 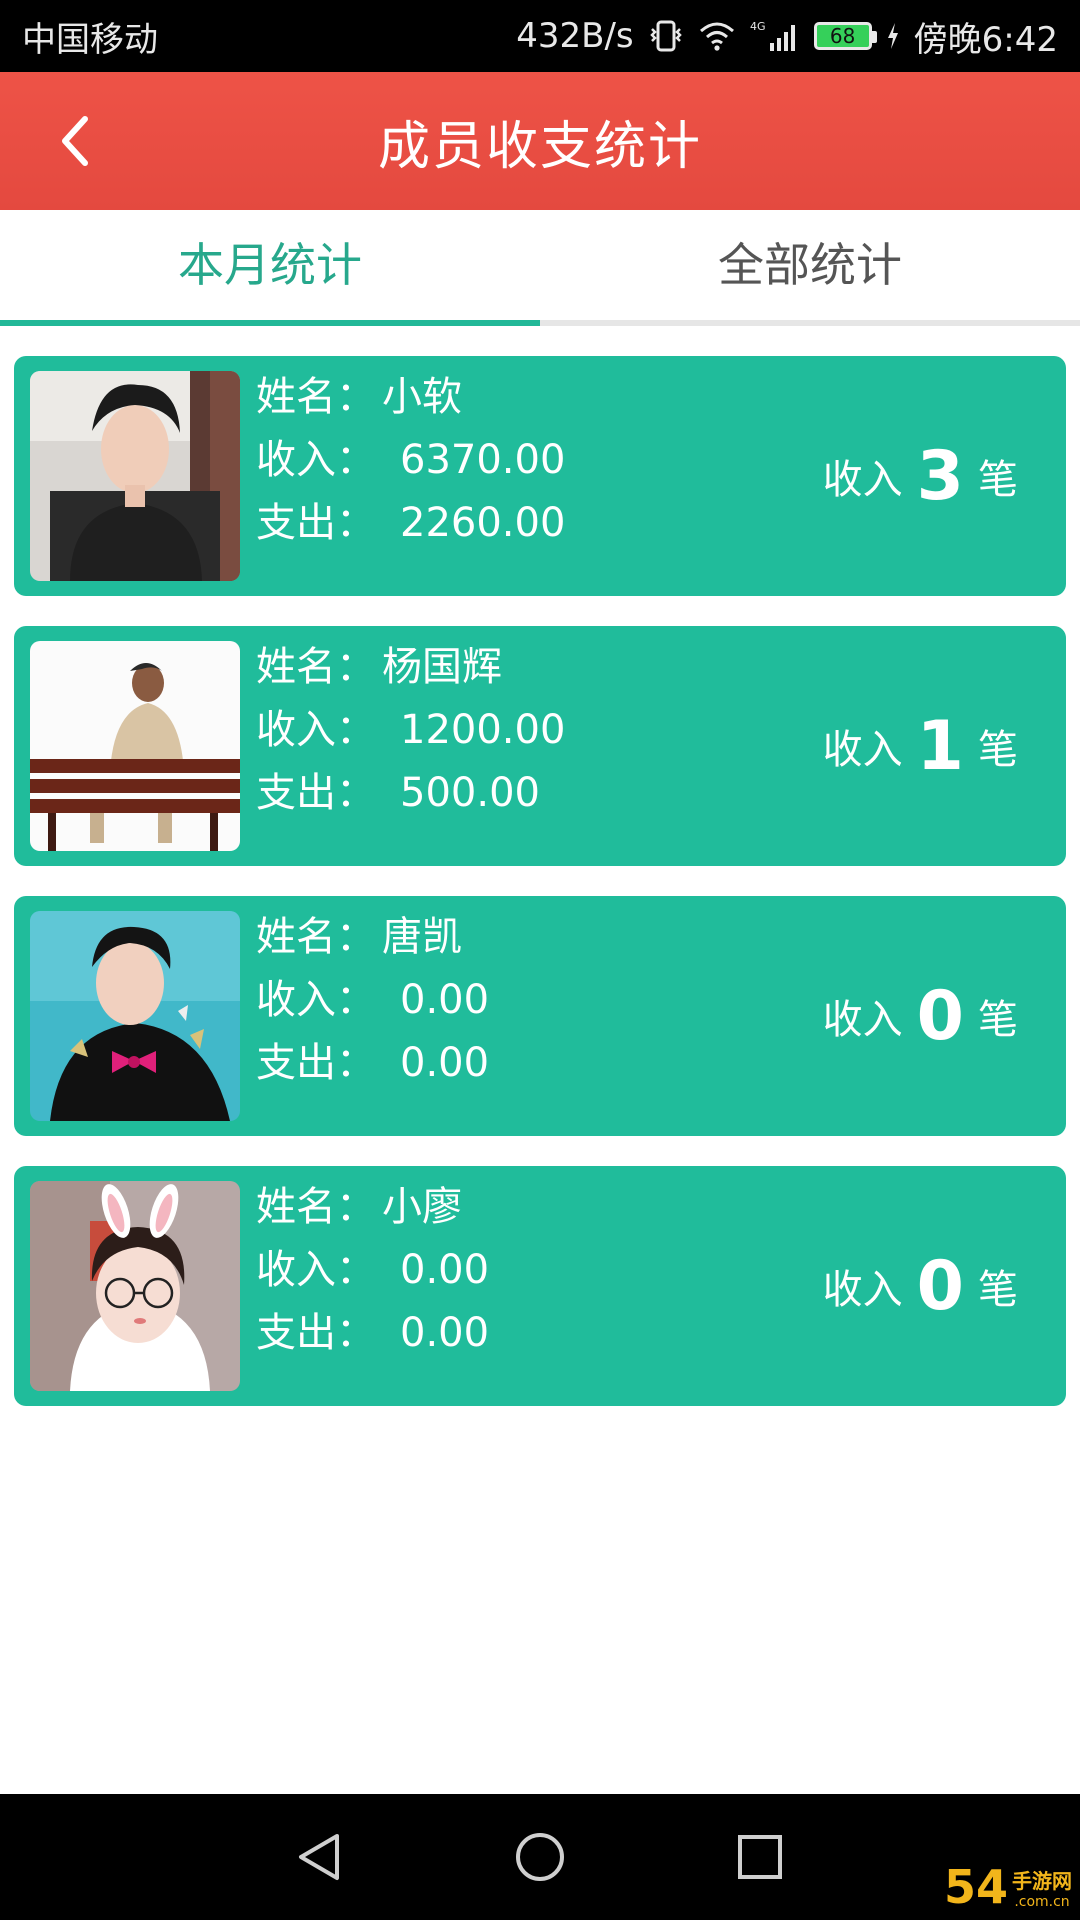 What do you see at coordinates (90, 39) in the screenshot?
I see `carrier-label: 中国移动` at bounding box center [90, 39].